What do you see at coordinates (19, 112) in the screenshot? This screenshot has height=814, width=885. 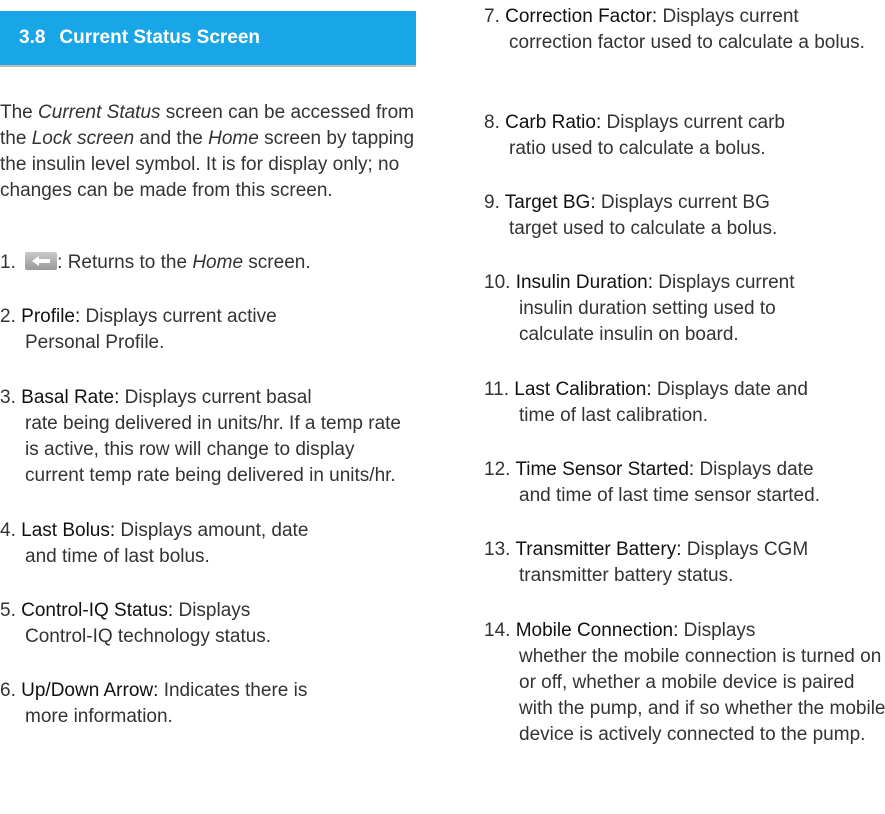 I see `intro-text: The` at bounding box center [19, 112].